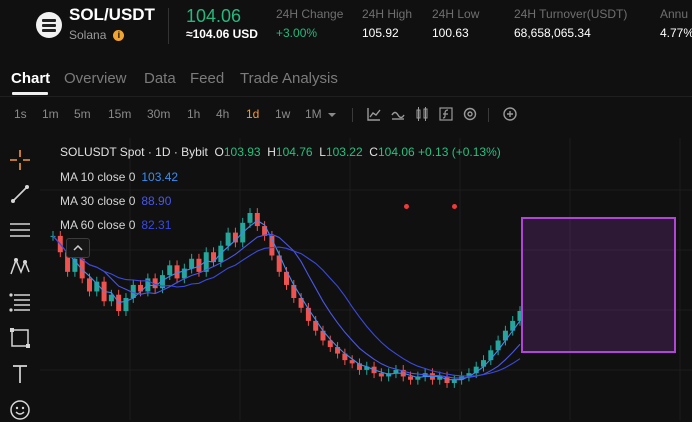  I want to click on legend-open: 103.93, so click(242, 152).